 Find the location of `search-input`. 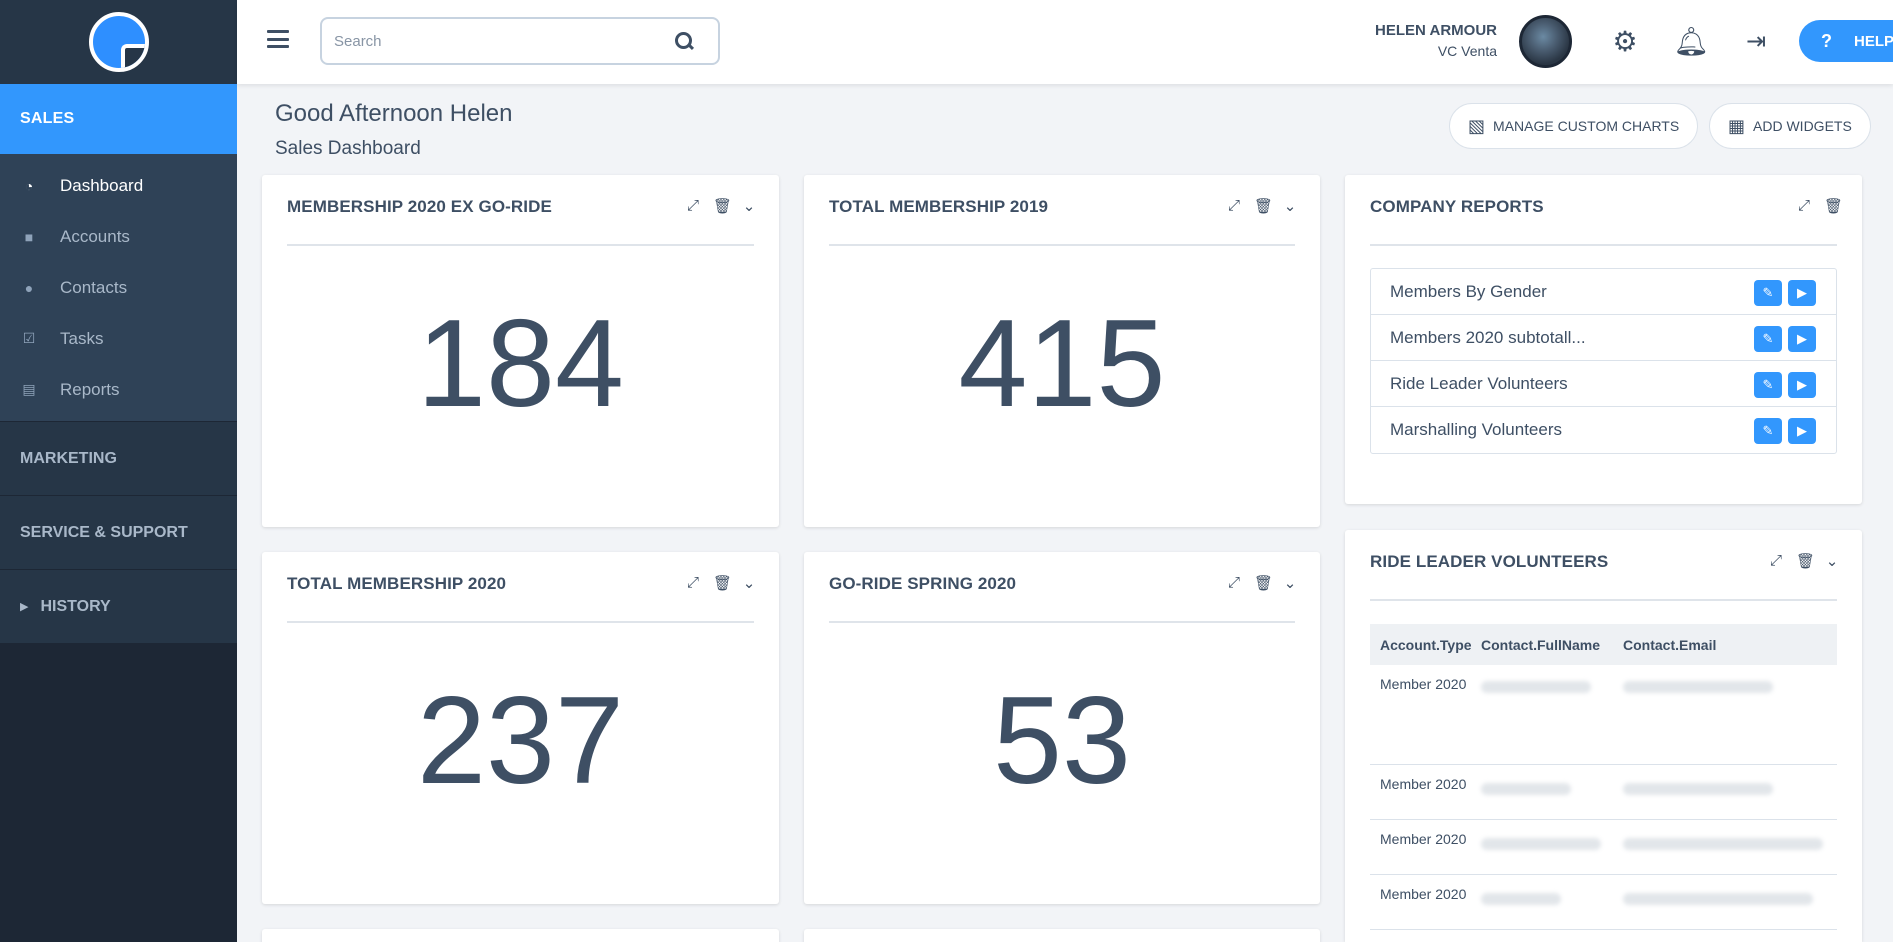

search-input is located at coordinates (504, 41).